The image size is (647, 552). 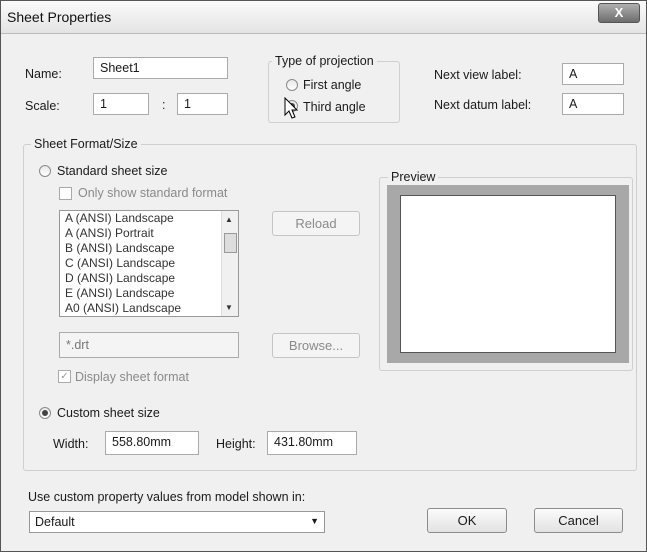 What do you see at coordinates (149, 233) in the screenshot?
I see `list-item: A (ANSI) Portrait` at bounding box center [149, 233].